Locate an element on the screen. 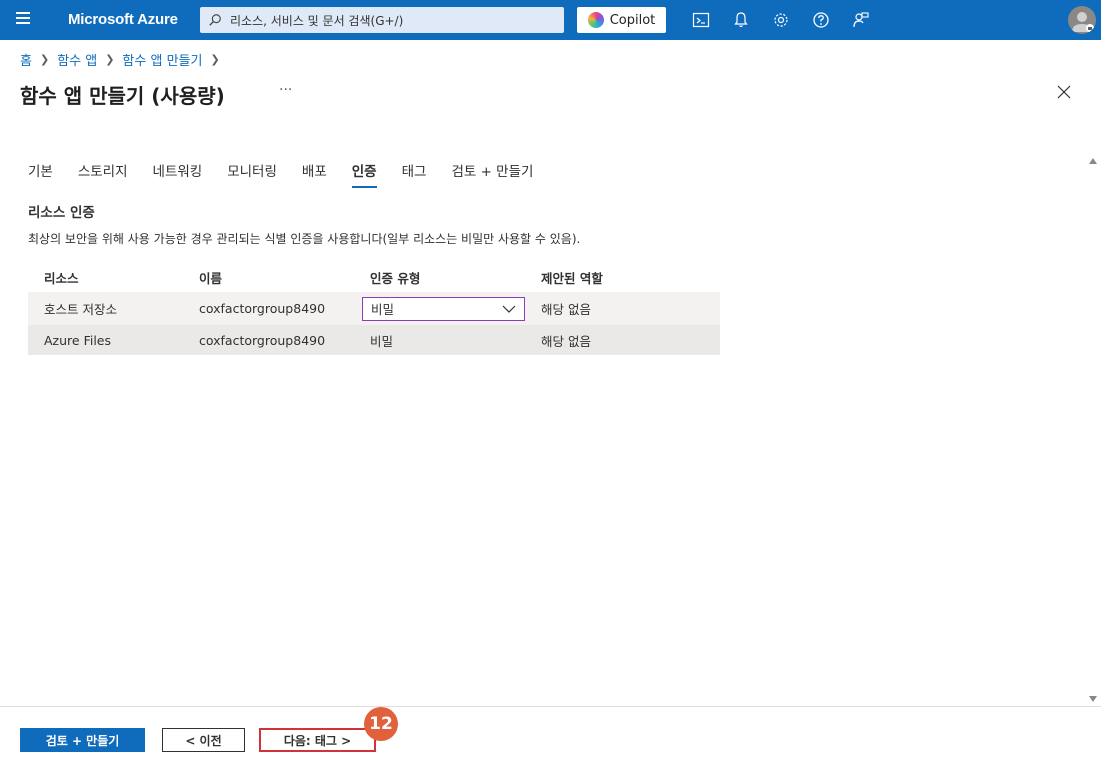  scroll-down-icon is located at coordinates (1093, 699).